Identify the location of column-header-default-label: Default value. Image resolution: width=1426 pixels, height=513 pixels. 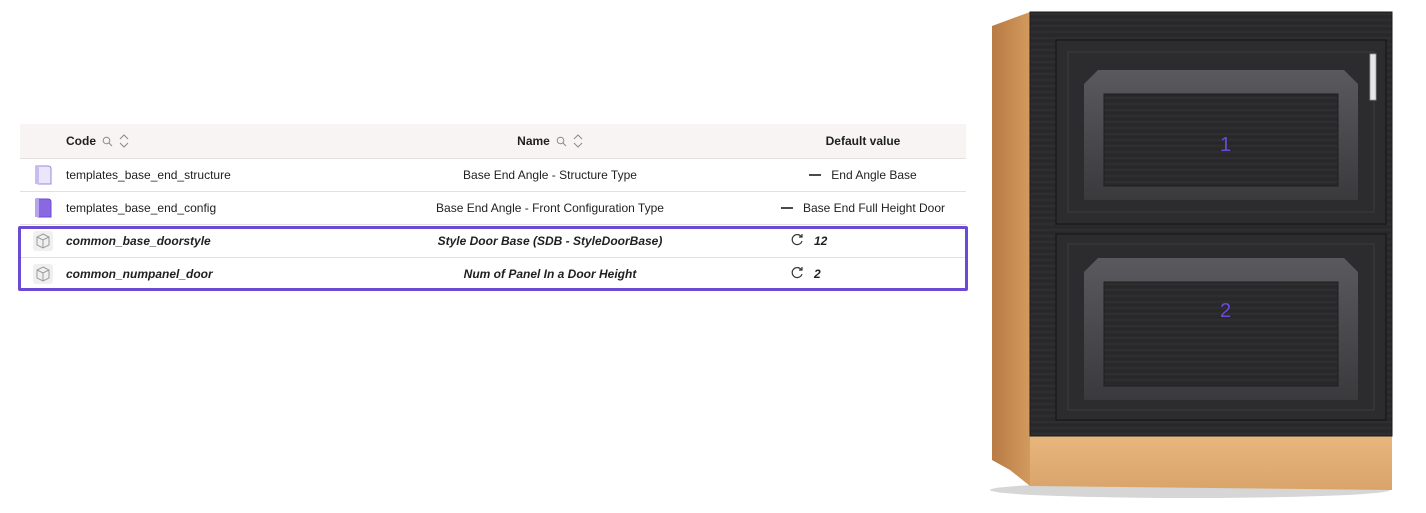
(863, 141).